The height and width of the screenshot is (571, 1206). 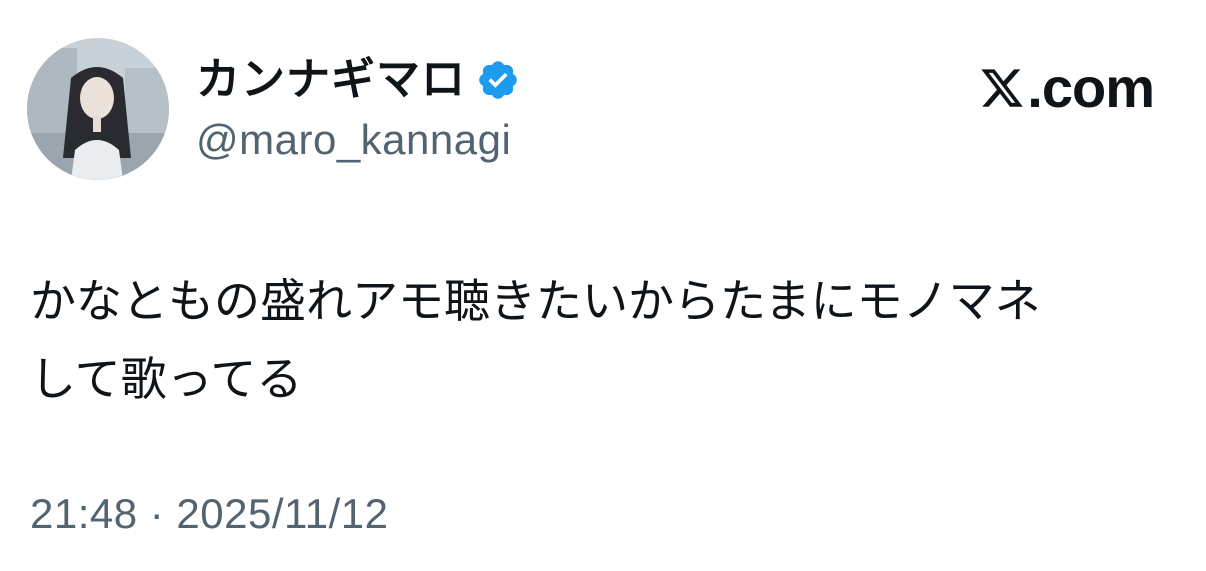 I want to click on display-name-row: カンナギマロ, so click(x=358, y=80).